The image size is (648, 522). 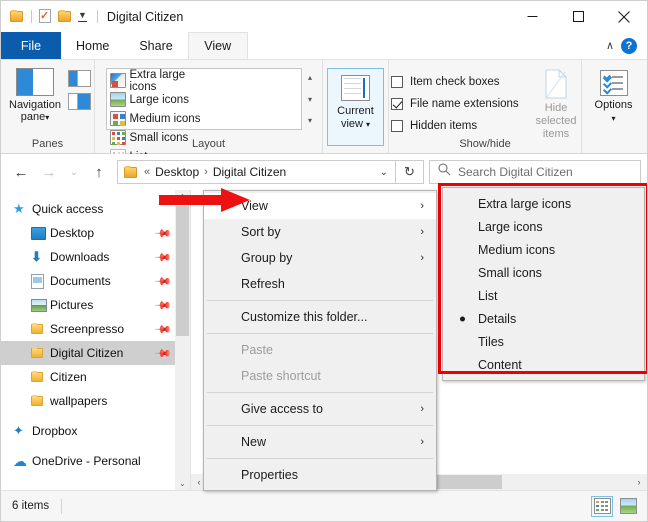 I want to click on item-check-boxes-label: Item check boxes, so click(x=455, y=82).